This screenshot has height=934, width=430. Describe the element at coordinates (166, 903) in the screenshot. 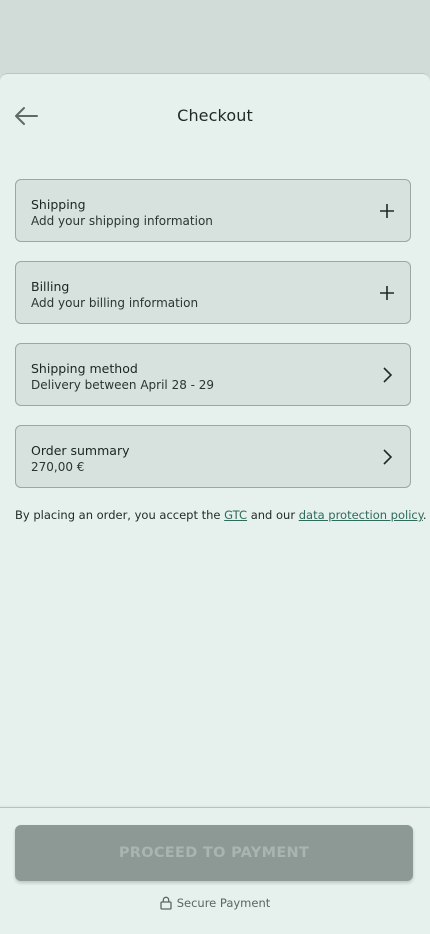

I see `lock-icon` at that location.